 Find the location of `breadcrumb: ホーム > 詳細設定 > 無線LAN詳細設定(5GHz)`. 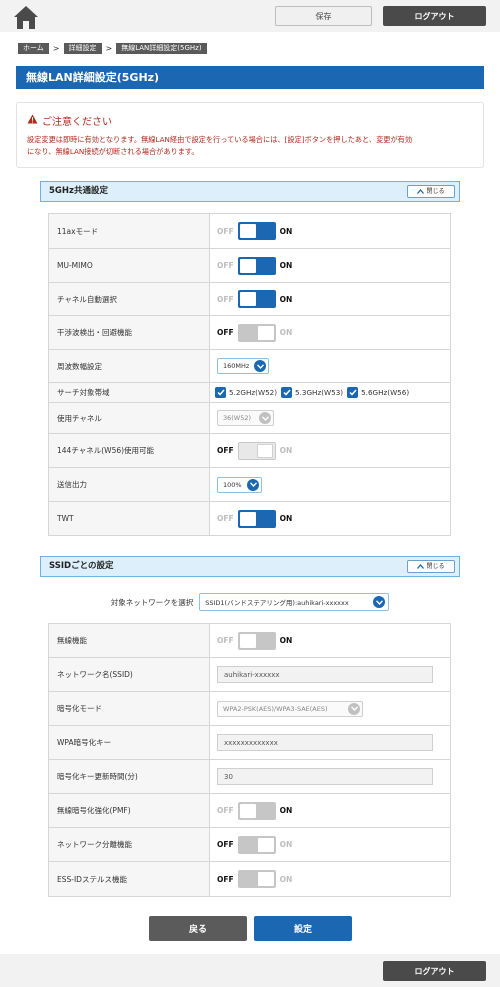

breadcrumb: ホーム > 詳細設定 > 無線LAN詳細設定(5GHz) is located at coordinates (112, 48).